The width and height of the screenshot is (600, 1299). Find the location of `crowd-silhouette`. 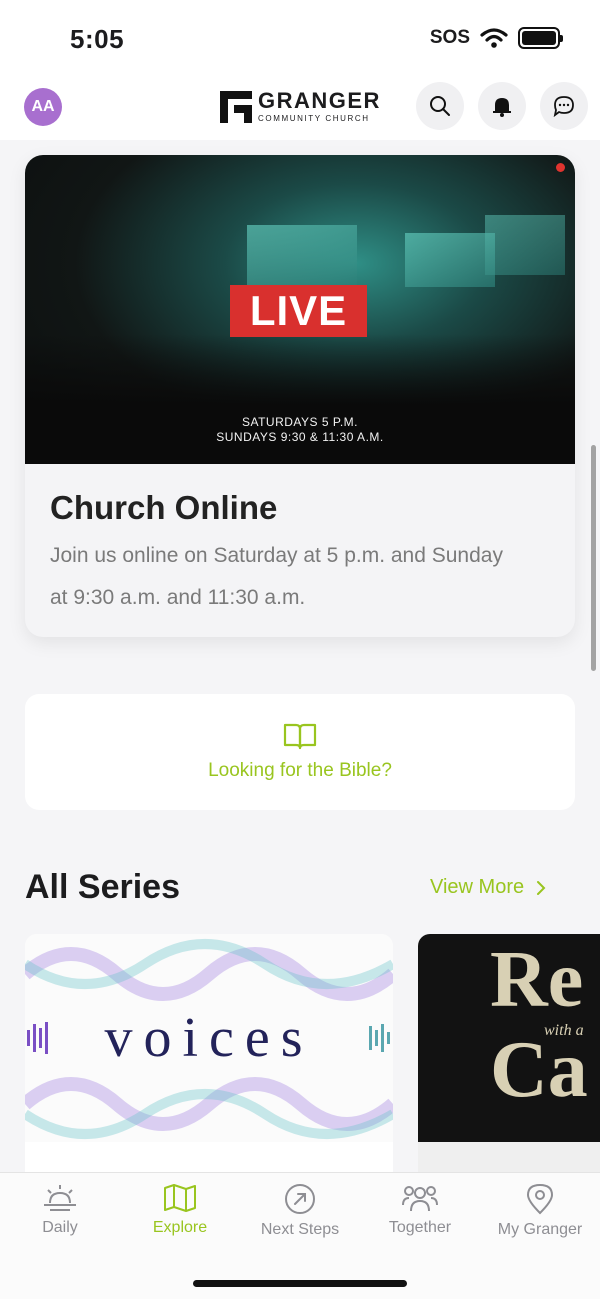

crowd-silhouette is located at coordinates (300, 399).